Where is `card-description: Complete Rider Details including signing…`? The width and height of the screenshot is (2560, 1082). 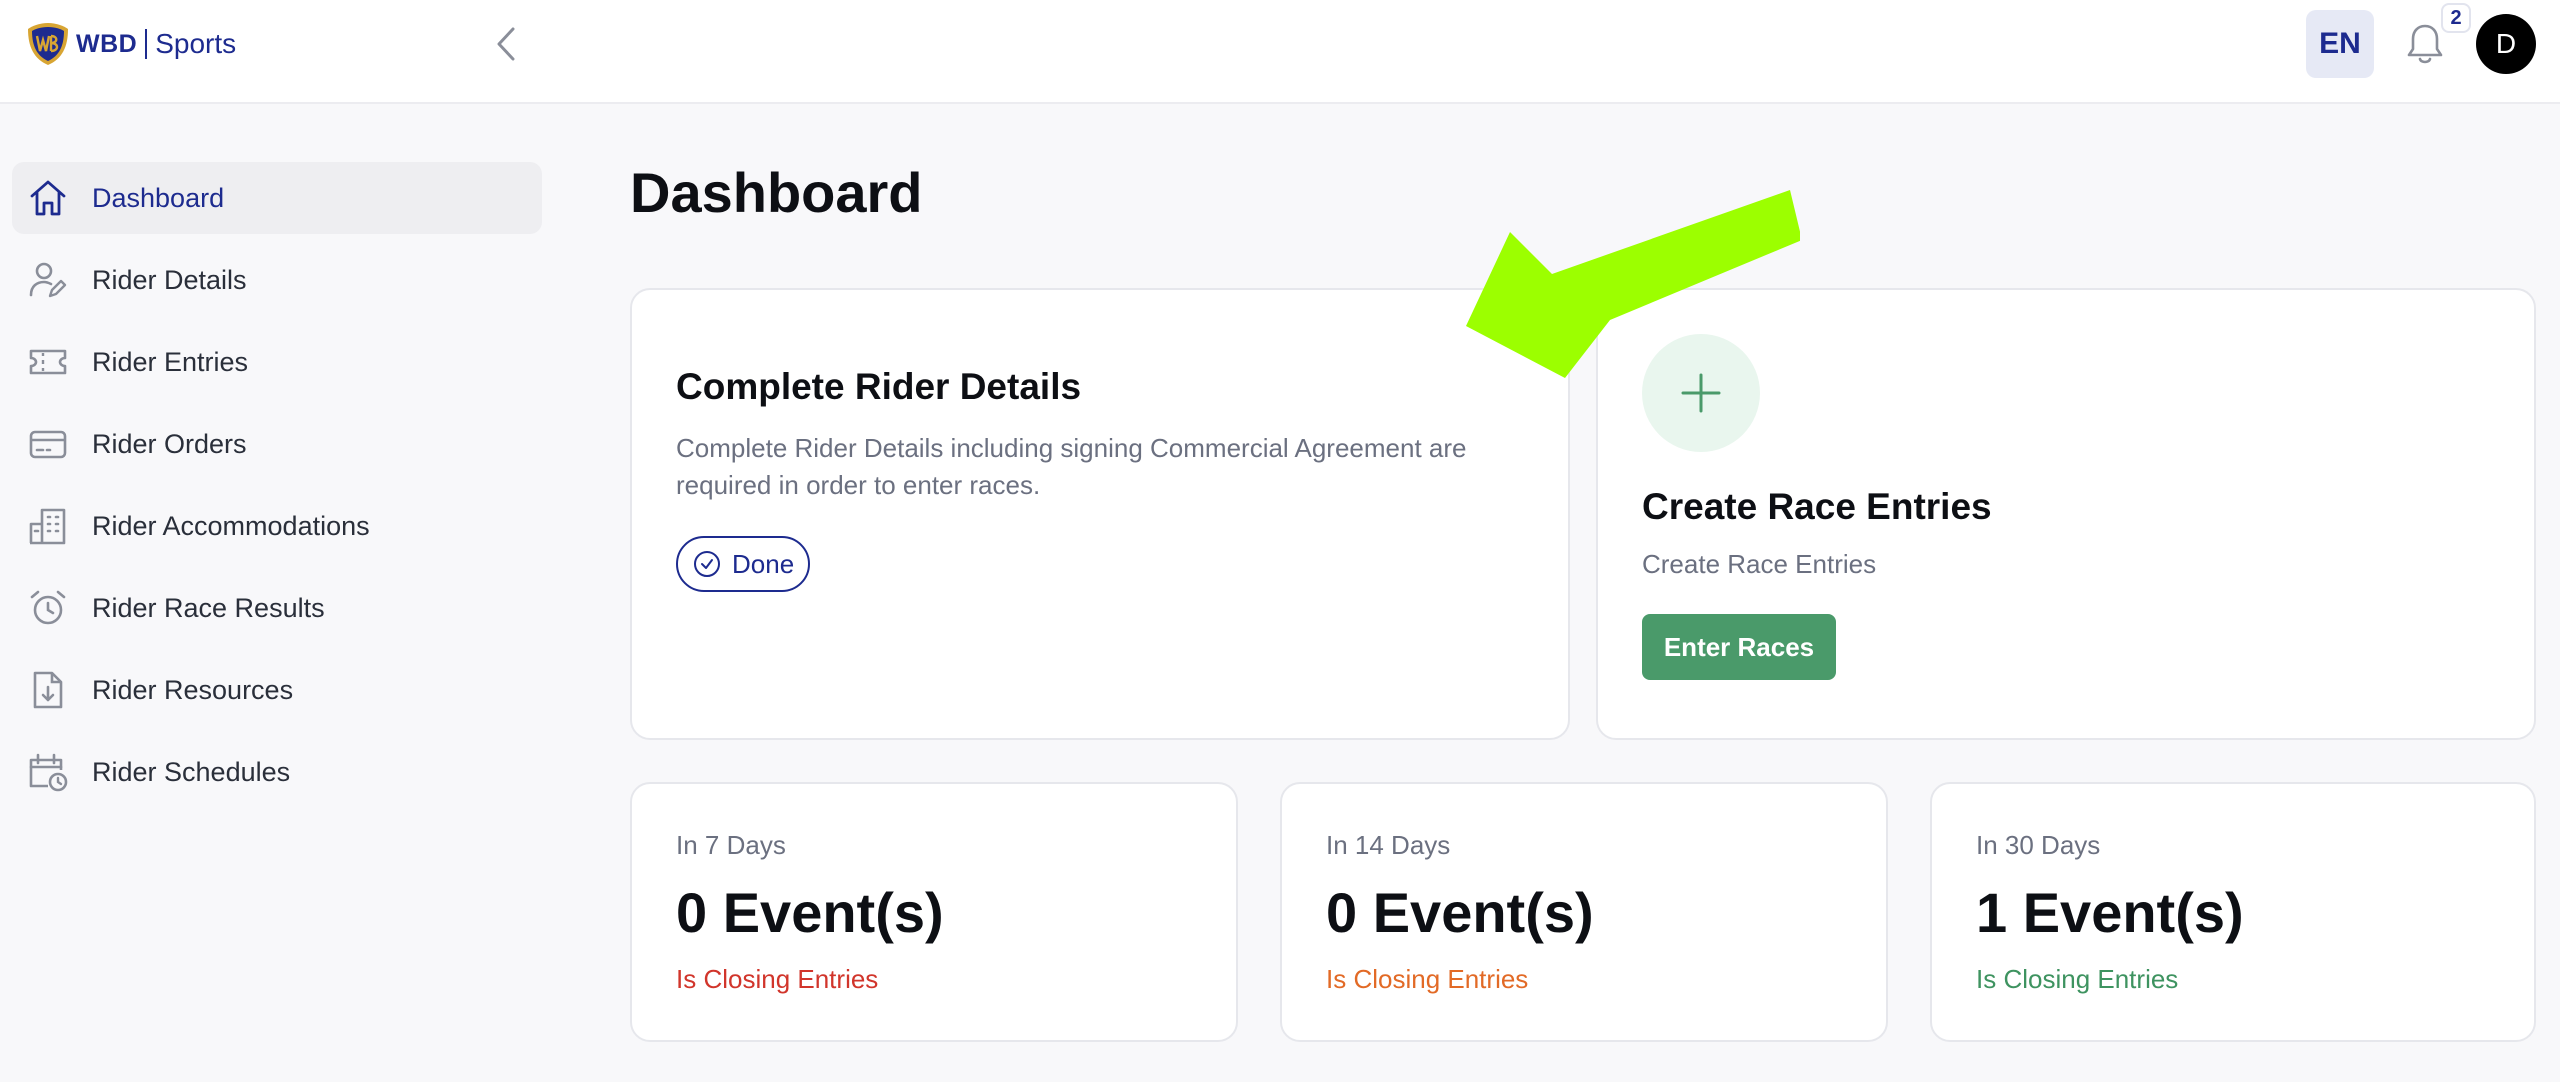
card-description: Complete Rider Details including signing… is located at coordinates (1071, 466).